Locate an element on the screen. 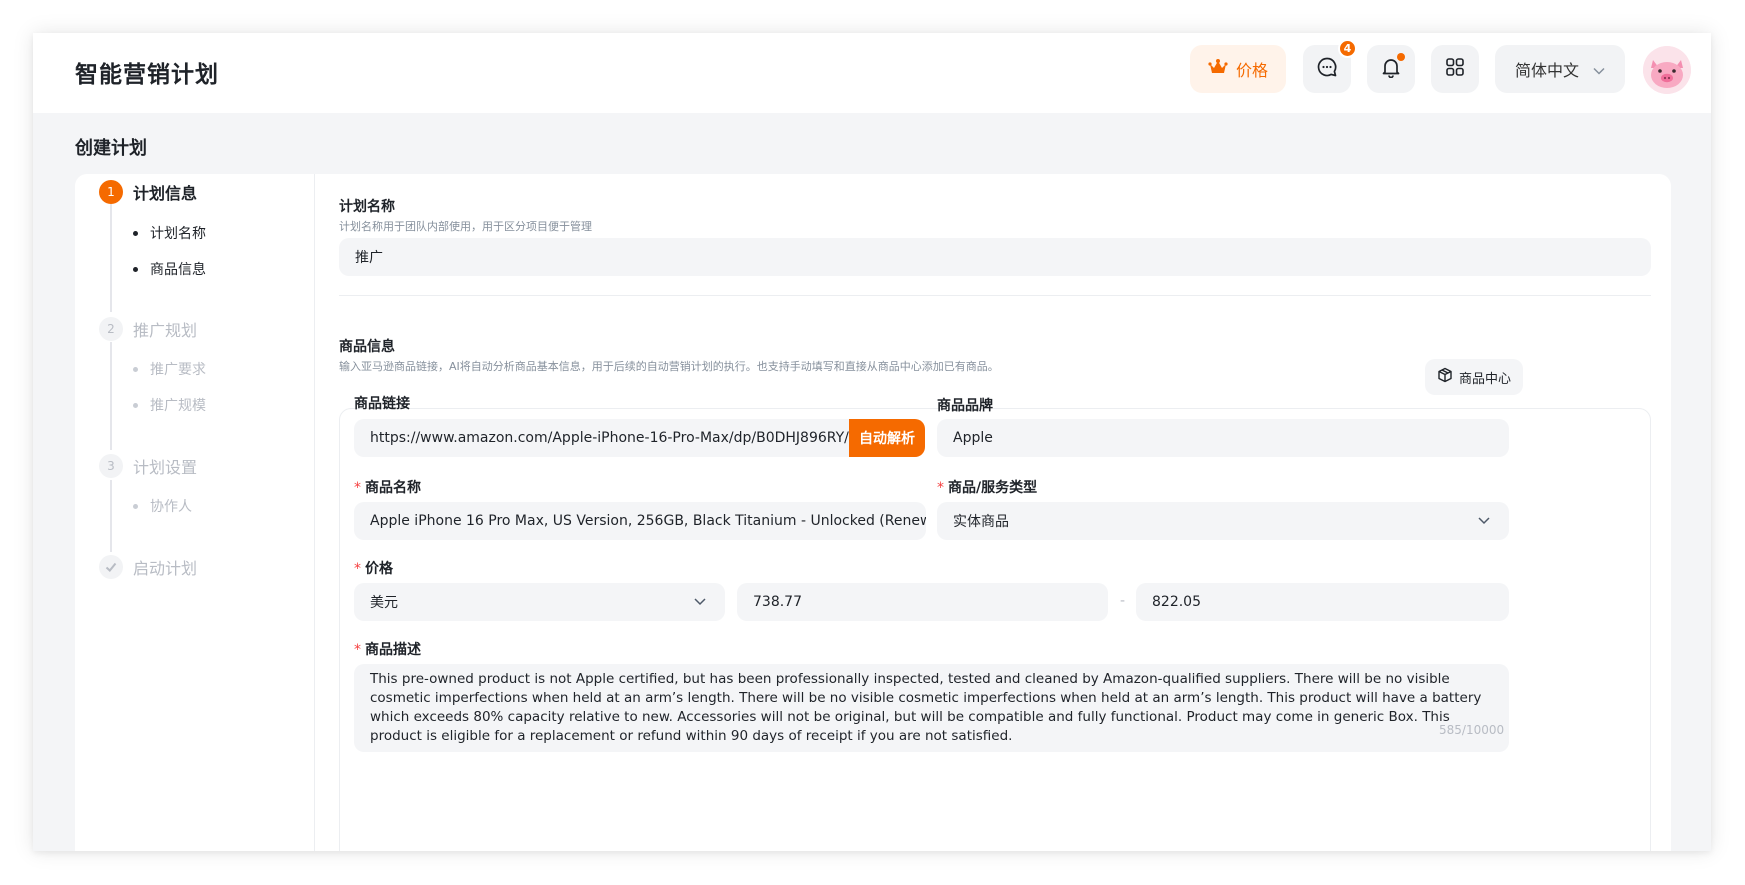  step-number: 3 is located at coordinates (111, 466).